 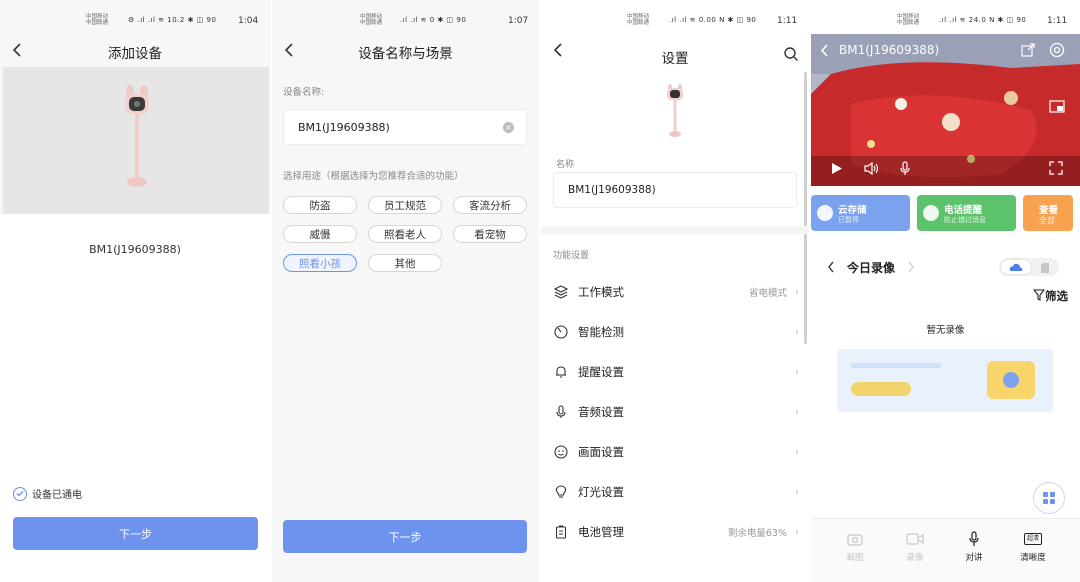 What do you see at coordinates (1049, 498) in the screenshot?
I see `grid-menu-button` at bounding box center [1049, 498].